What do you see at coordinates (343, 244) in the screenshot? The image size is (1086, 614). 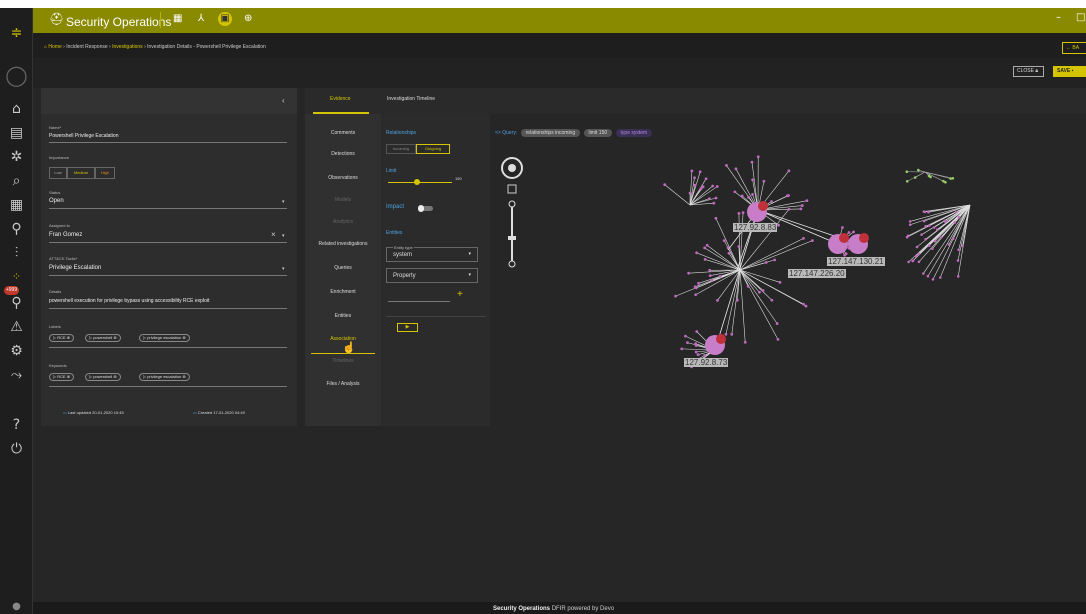 I see `menu-related-investigations: Related investigations` at bounding box center [343, 244].